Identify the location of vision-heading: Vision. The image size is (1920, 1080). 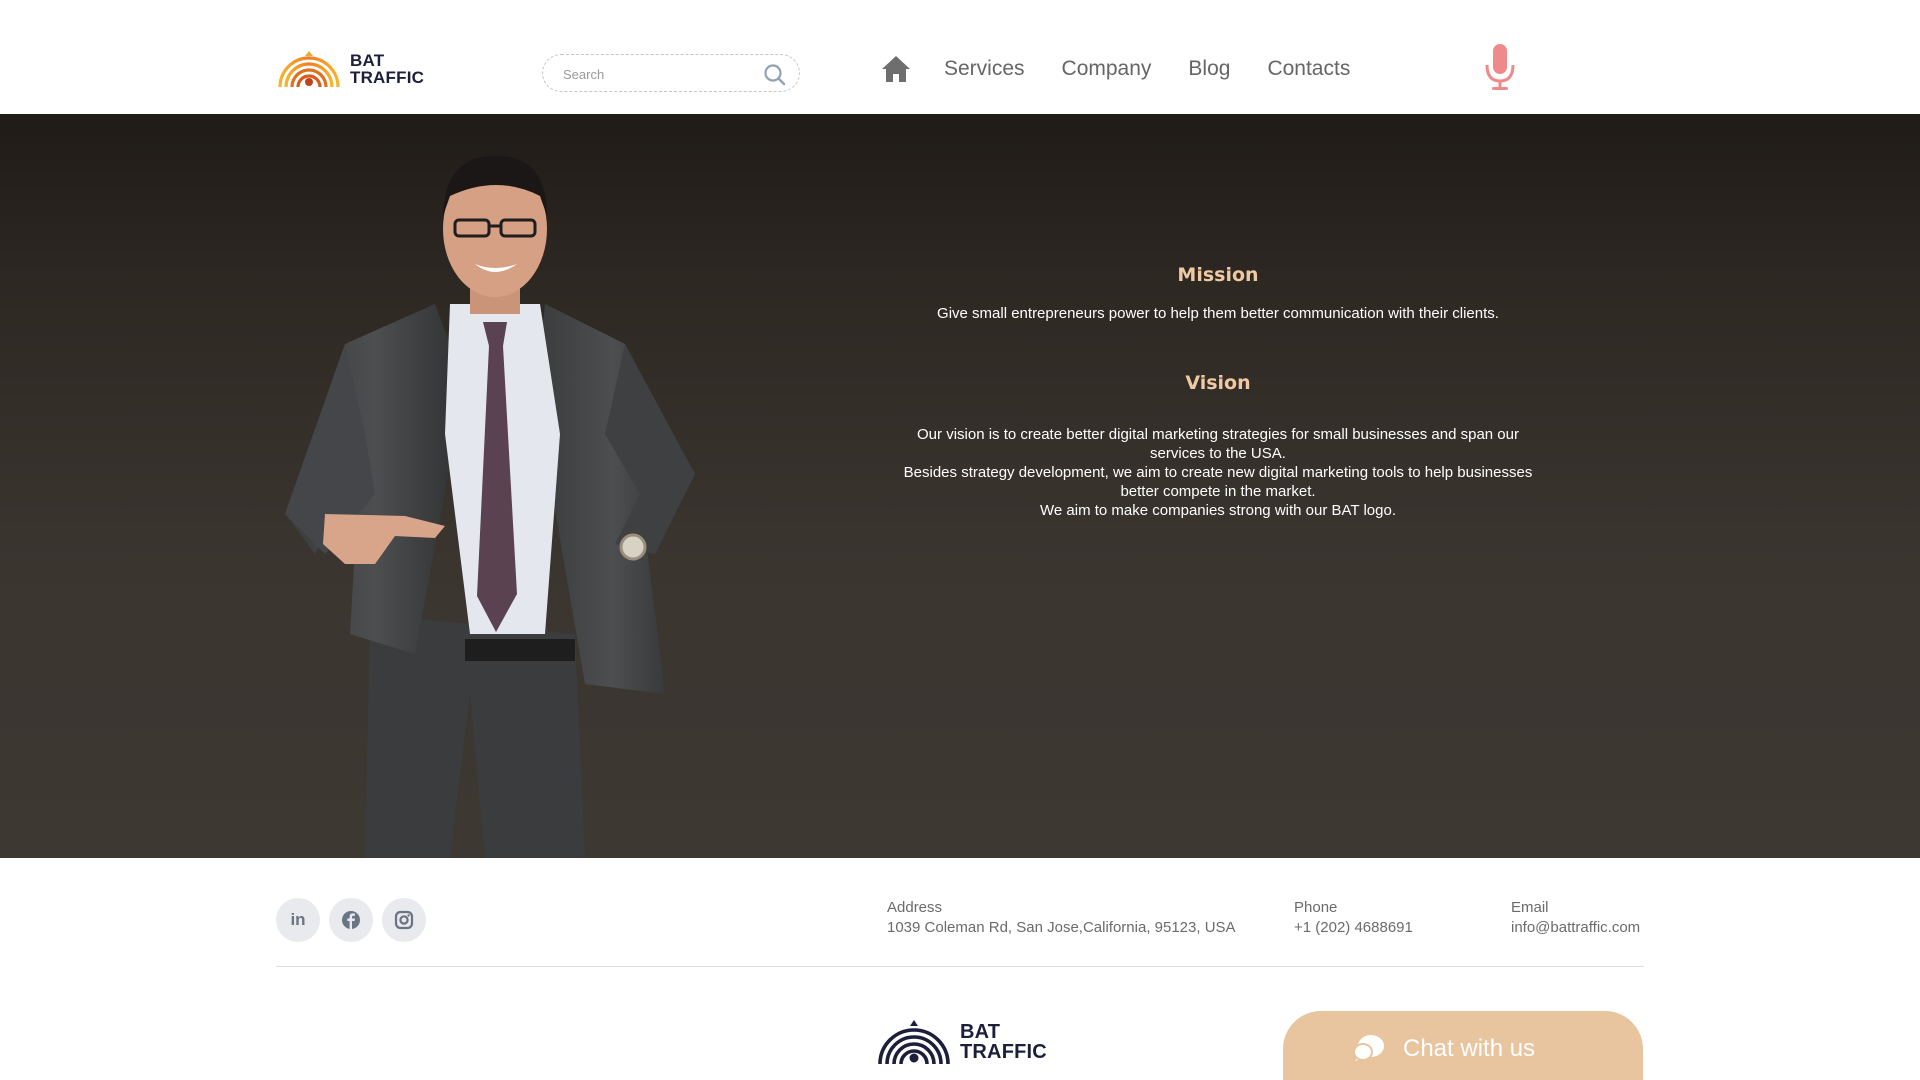
(1218, 383).